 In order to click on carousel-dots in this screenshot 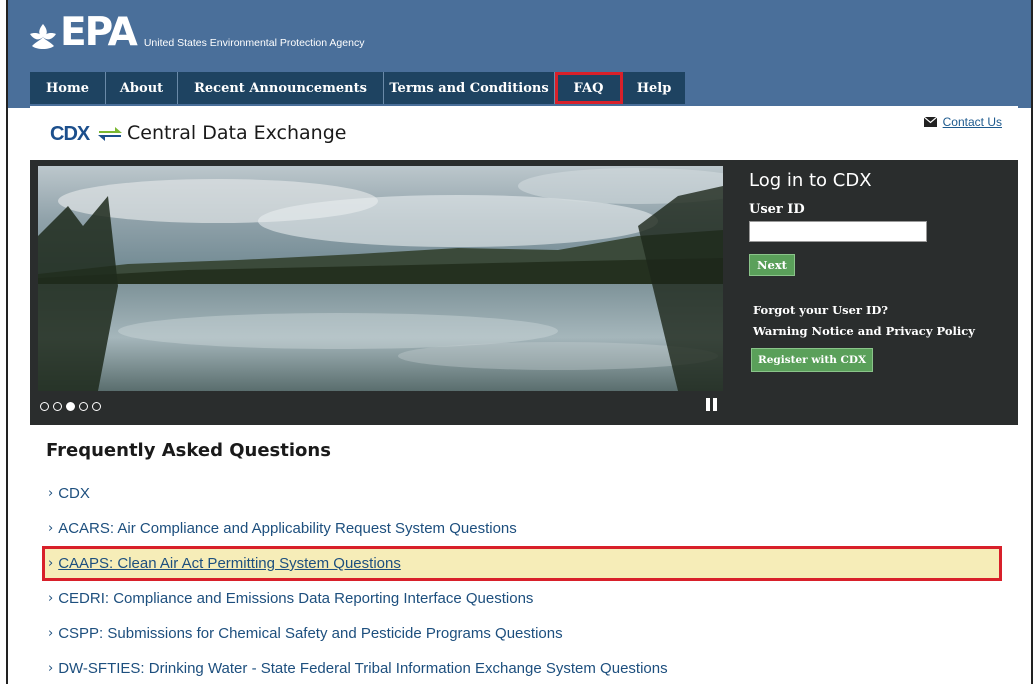, I will do `click(70, 406)`.